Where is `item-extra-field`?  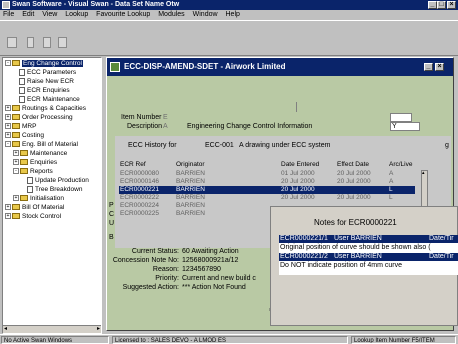 item-extra-field is located at coordinates (401, 117).